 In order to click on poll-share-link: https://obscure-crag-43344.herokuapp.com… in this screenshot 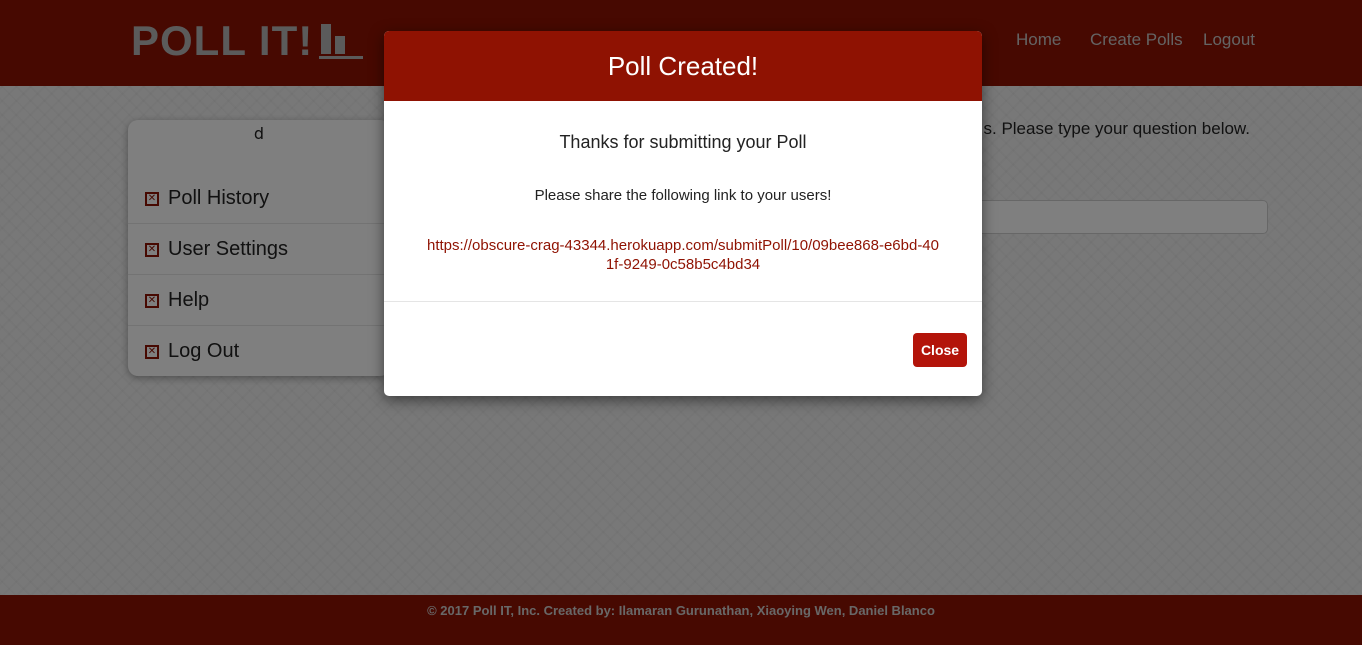, I will do `click(683, 255)`.